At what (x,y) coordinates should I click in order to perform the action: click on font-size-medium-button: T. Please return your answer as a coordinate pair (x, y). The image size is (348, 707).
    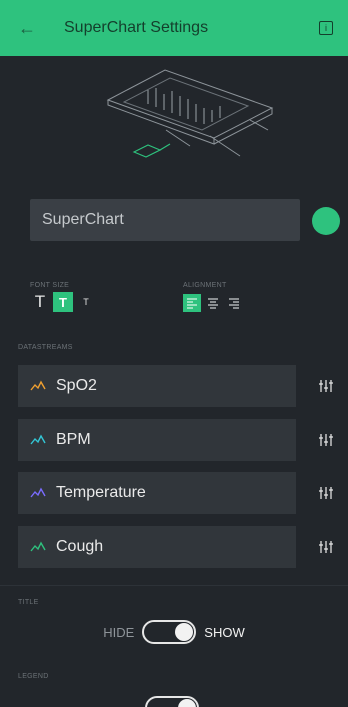
    Looking at the image, I should click on (63, 302).